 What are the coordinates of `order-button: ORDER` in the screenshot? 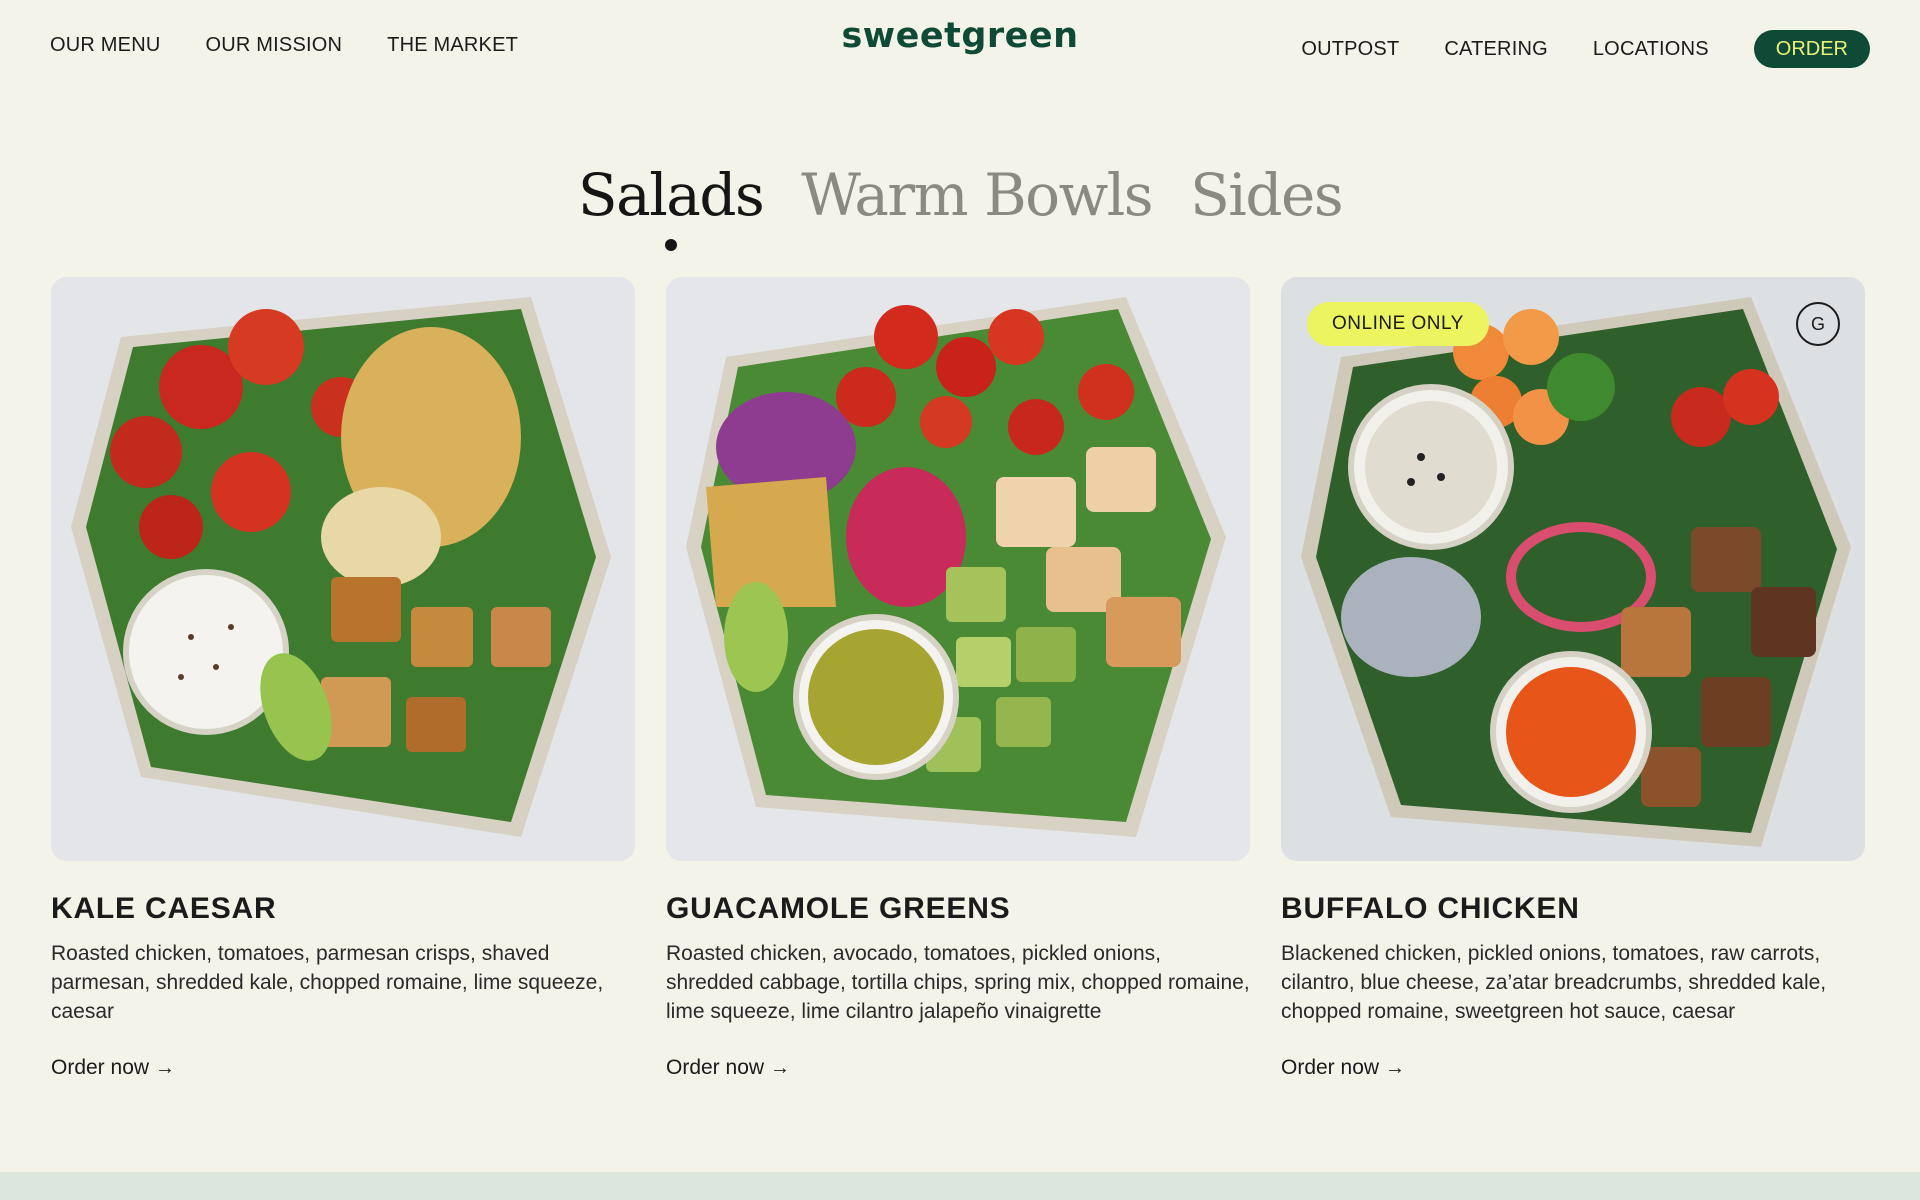 It's located at (1811, 49).